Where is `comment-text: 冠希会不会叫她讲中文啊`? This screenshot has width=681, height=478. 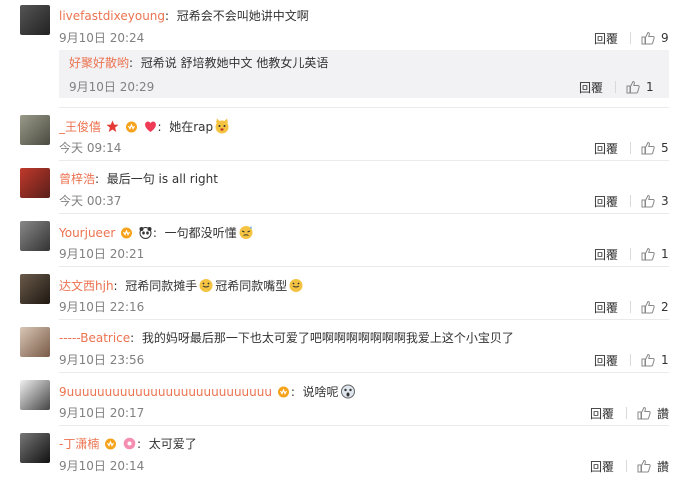
comment-text: 冠希会不会叫她讲中文啊 is located at coordinates (242, 16).